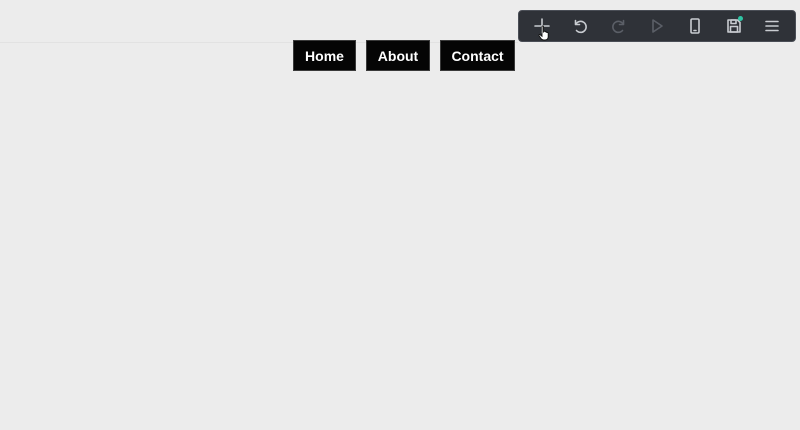 Image resolution: width=800 pixels, height=430 pixels. What do you see at coordinates (398, 55) in the screenshot?
I see `nav-about-button: About` at bounding box center [398, 55].